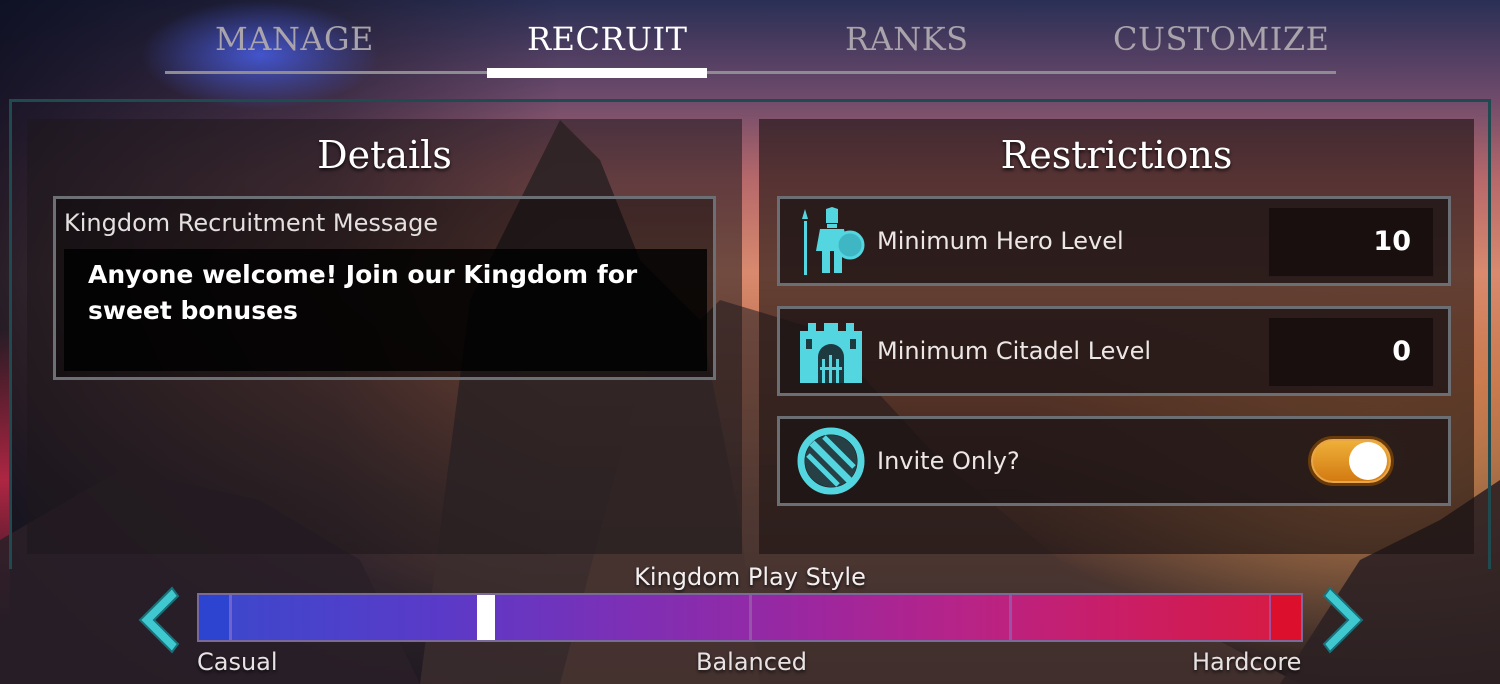 This screenshot has width=1500, height=684. What do you see at coordinates (251, 223) in the screenshot?
I see `recruitment-message-label: Kingdom Recruitment Message` at bounding box center [251, 223].